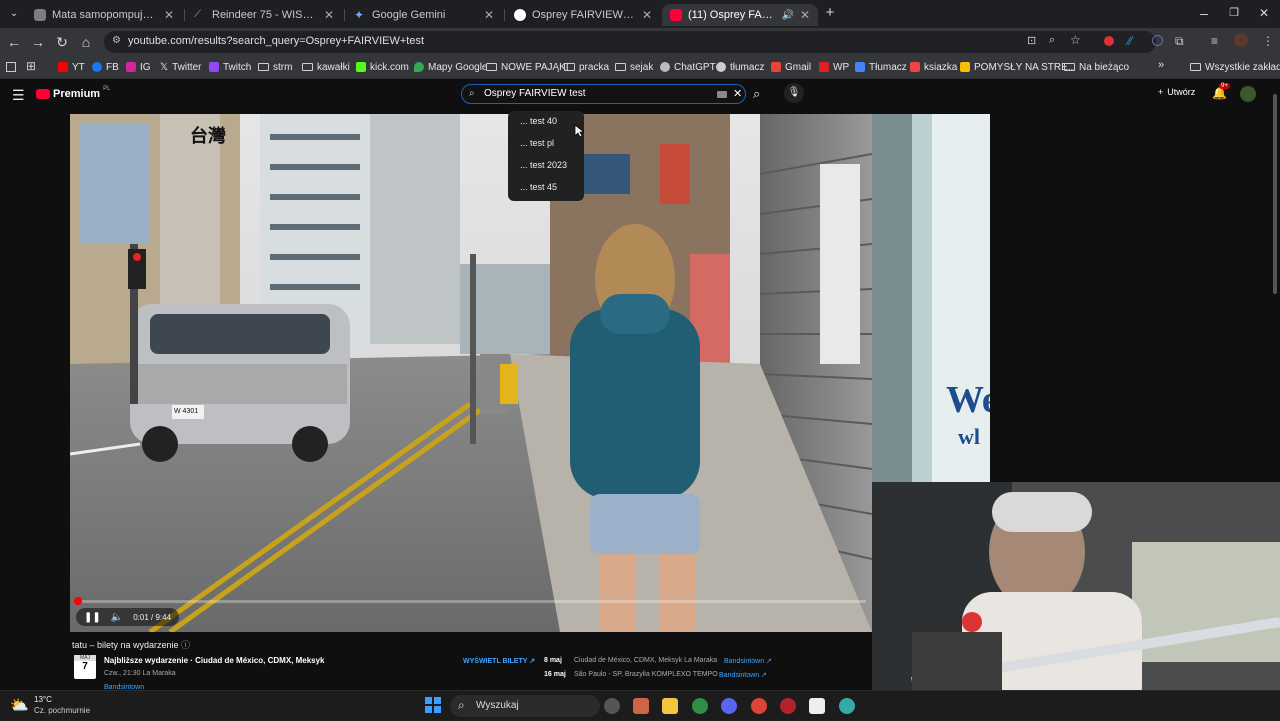 The width and height of the screenshot is (1280, 721). Describe the element at coordinates (1176, 92) in the screenshot. I see `create-button: + Utwórz` at that location.